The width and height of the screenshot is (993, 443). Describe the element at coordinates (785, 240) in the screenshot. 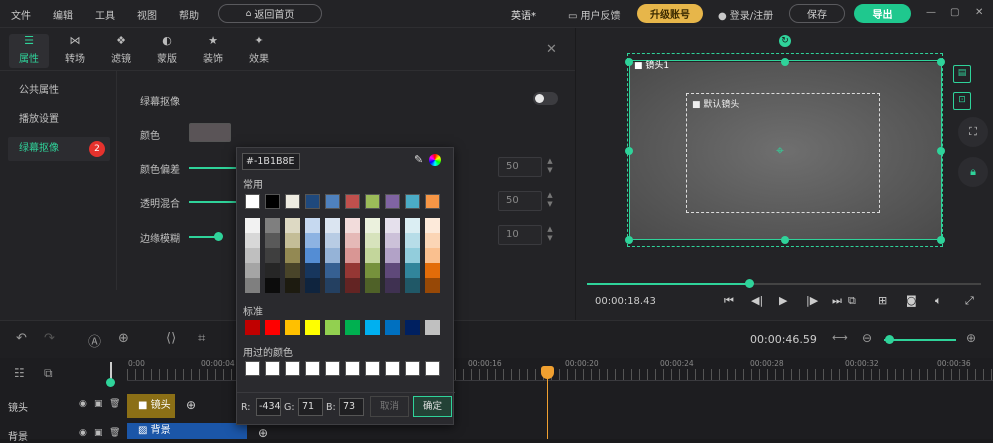

I see `resize-handle-b` at that location.